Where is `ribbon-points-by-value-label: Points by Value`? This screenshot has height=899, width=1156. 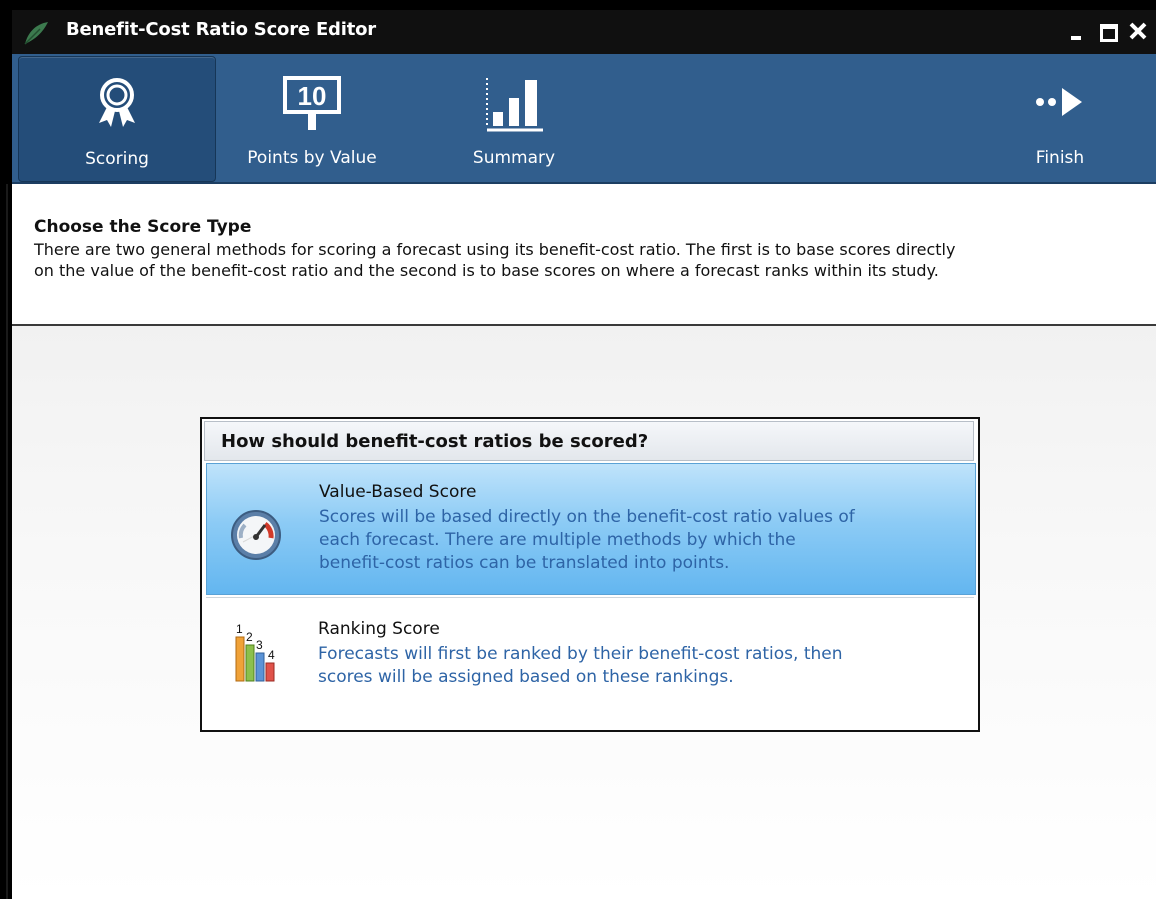
ribbon-points-by-value-label: Points by Value is located at coordinates (312, 158).